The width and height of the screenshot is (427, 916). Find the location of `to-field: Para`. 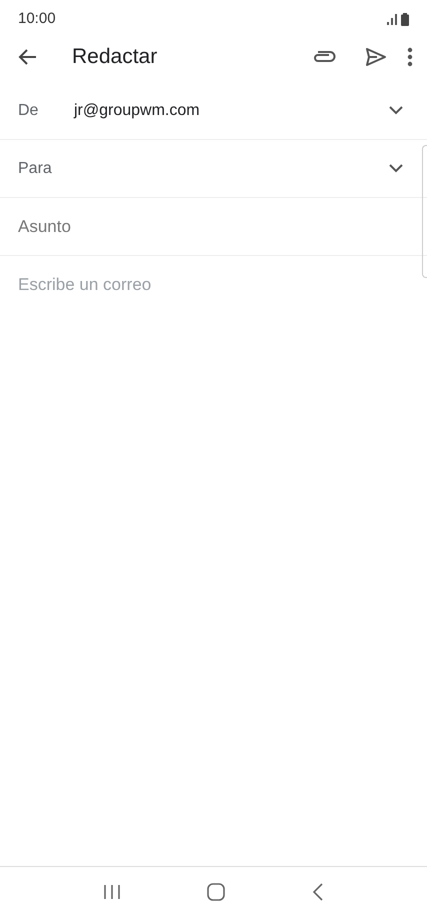

to-field: Para is located at coordinates (46, 168).